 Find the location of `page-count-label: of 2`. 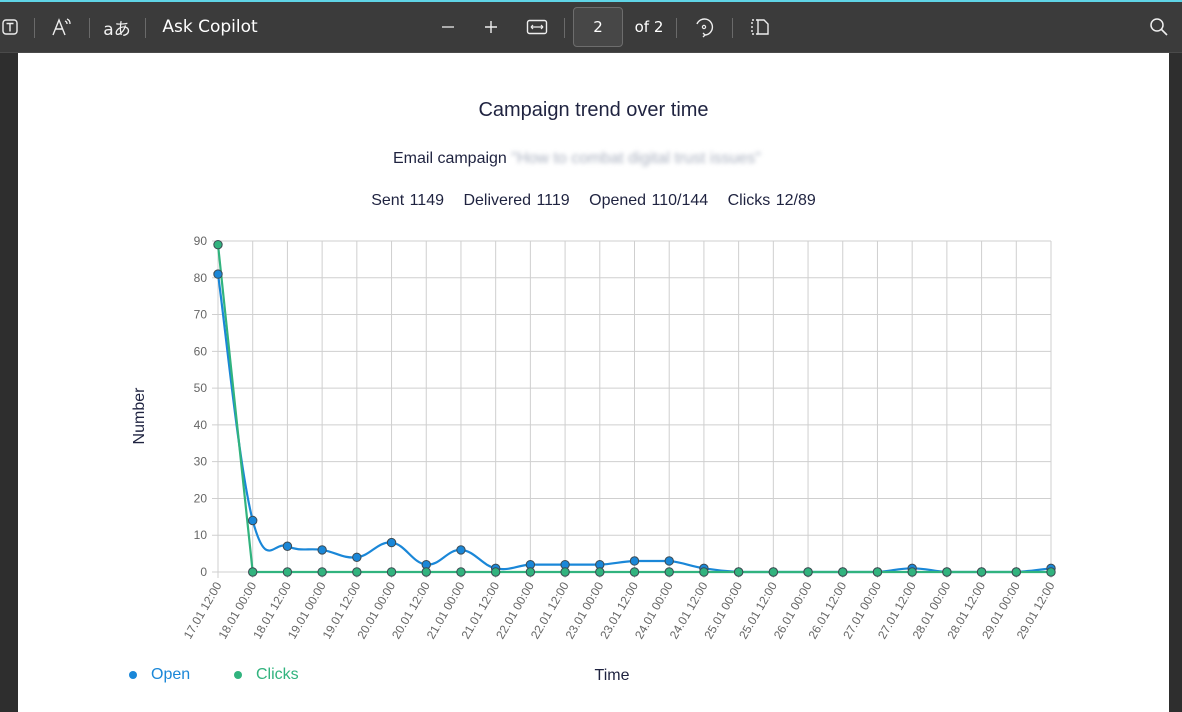

page-count-label: of 2 is located at coordinates (649, 27).